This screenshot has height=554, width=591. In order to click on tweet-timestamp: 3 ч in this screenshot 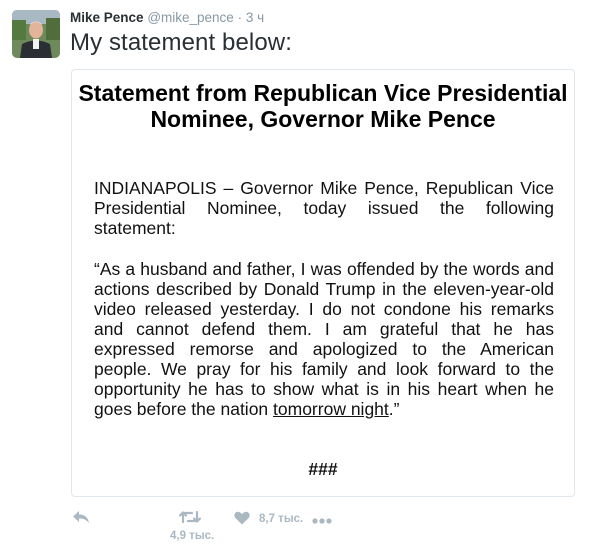, I will do `click(255, 17)`.